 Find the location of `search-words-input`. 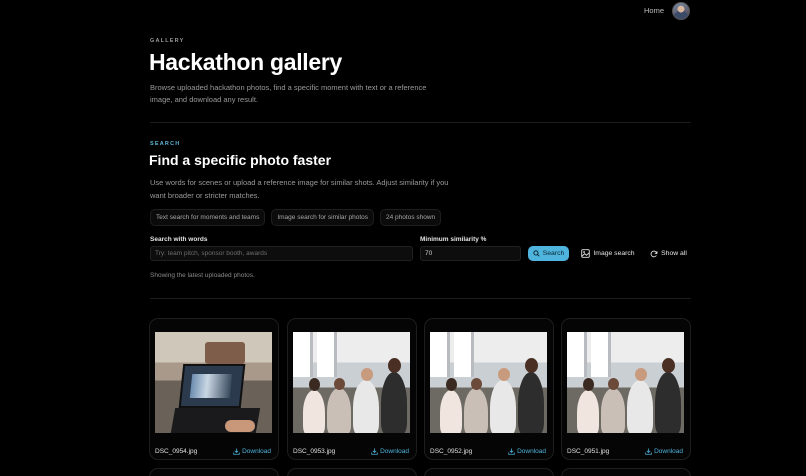

search-words-input is located at coordinates (281, 253).